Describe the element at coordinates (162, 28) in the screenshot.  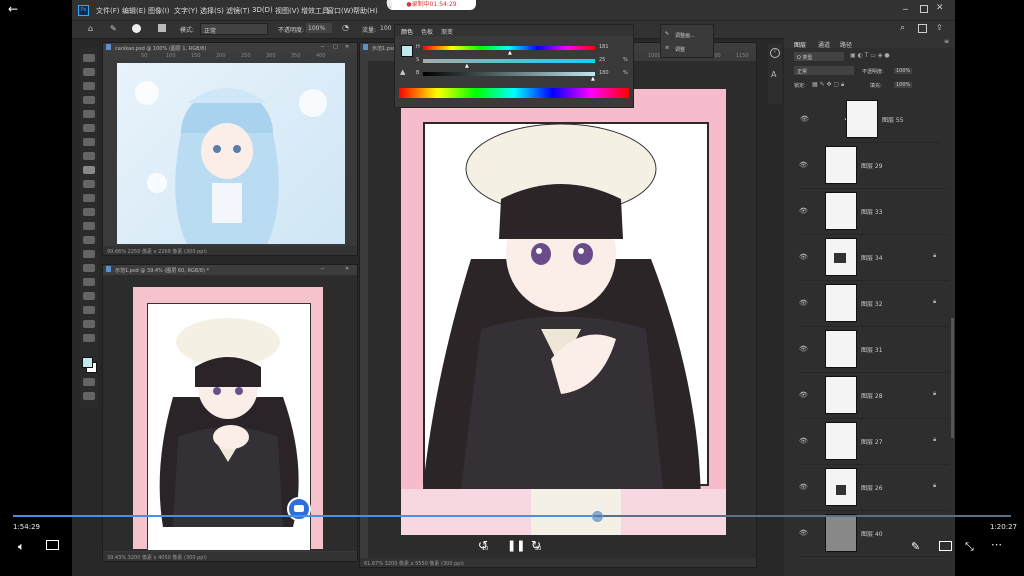
I see `brush-settings-icon` at that location.